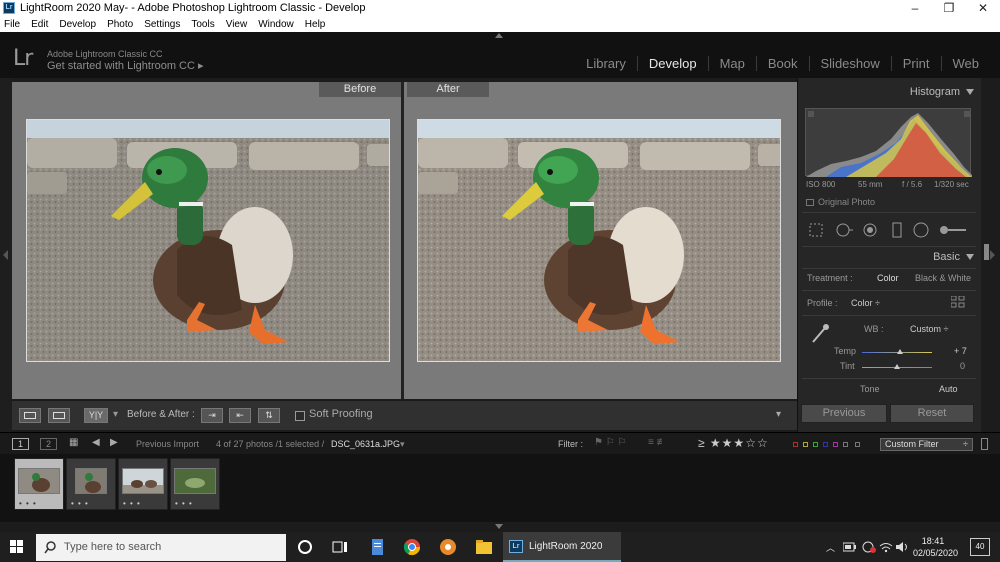 This screenshot has width=1000, height=562. What do you see at coordinates (835, 444) in the screenshot?
I see `purple-label-filter` at bounding box center [835, 444].